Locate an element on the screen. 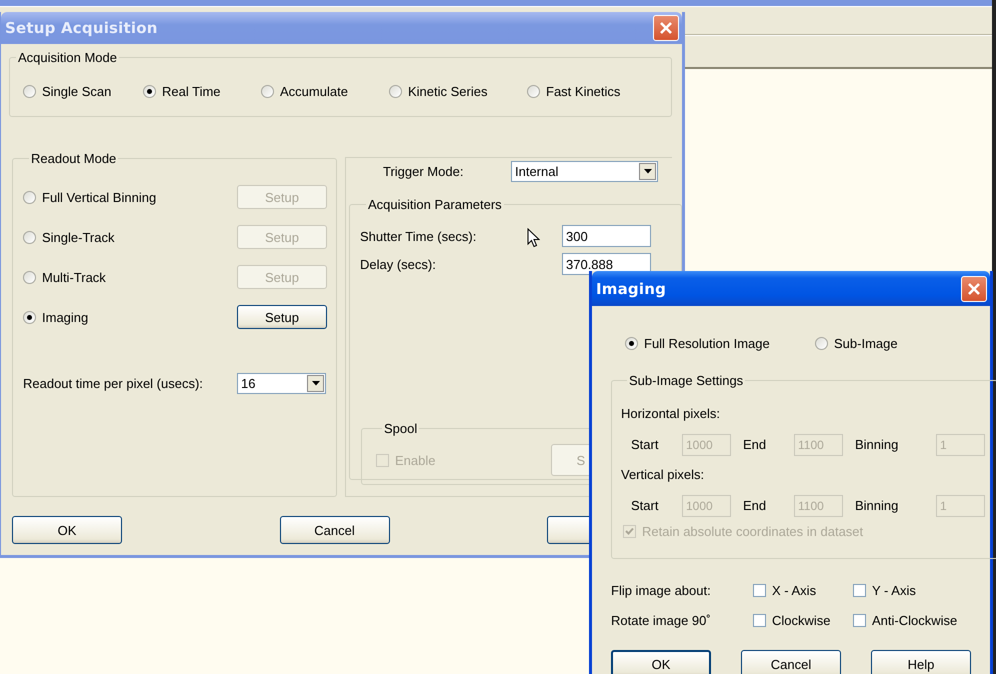  radio-label: Accumulate is located at coordinates (314, 91).